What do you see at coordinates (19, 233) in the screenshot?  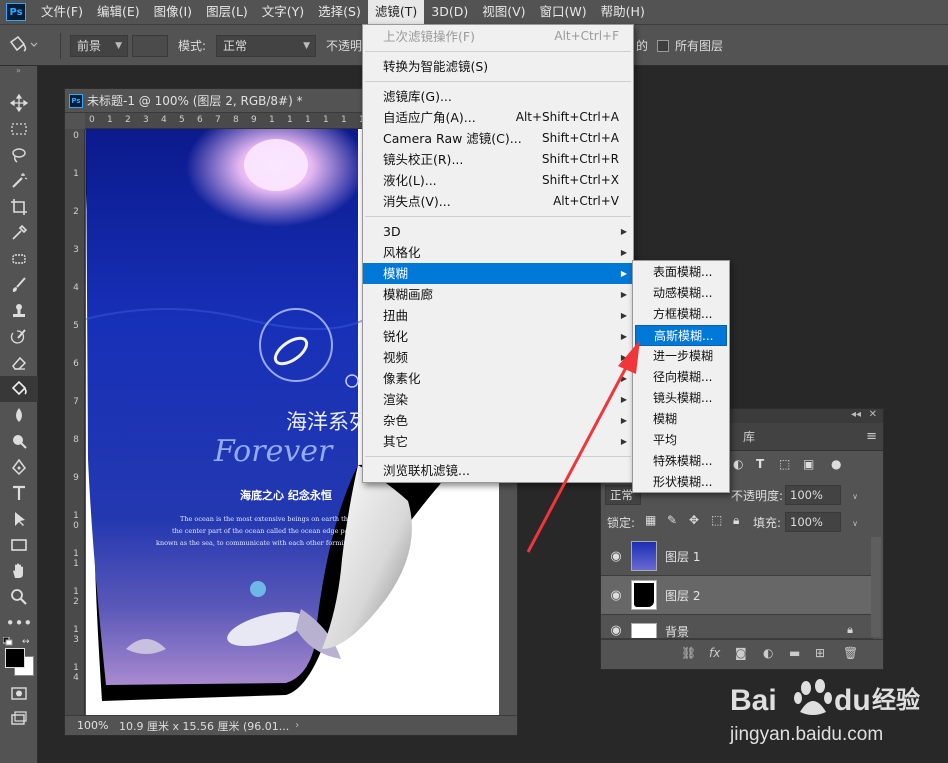 I see `eyedropper-tool-icon` at bounding box center [19, 233].